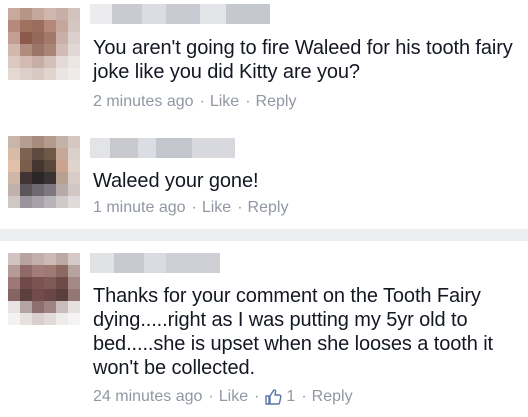  What do you see at coordinates (290, 397) in the screenshot?
I see `like-count: 1` at bounding box center [290, 397].